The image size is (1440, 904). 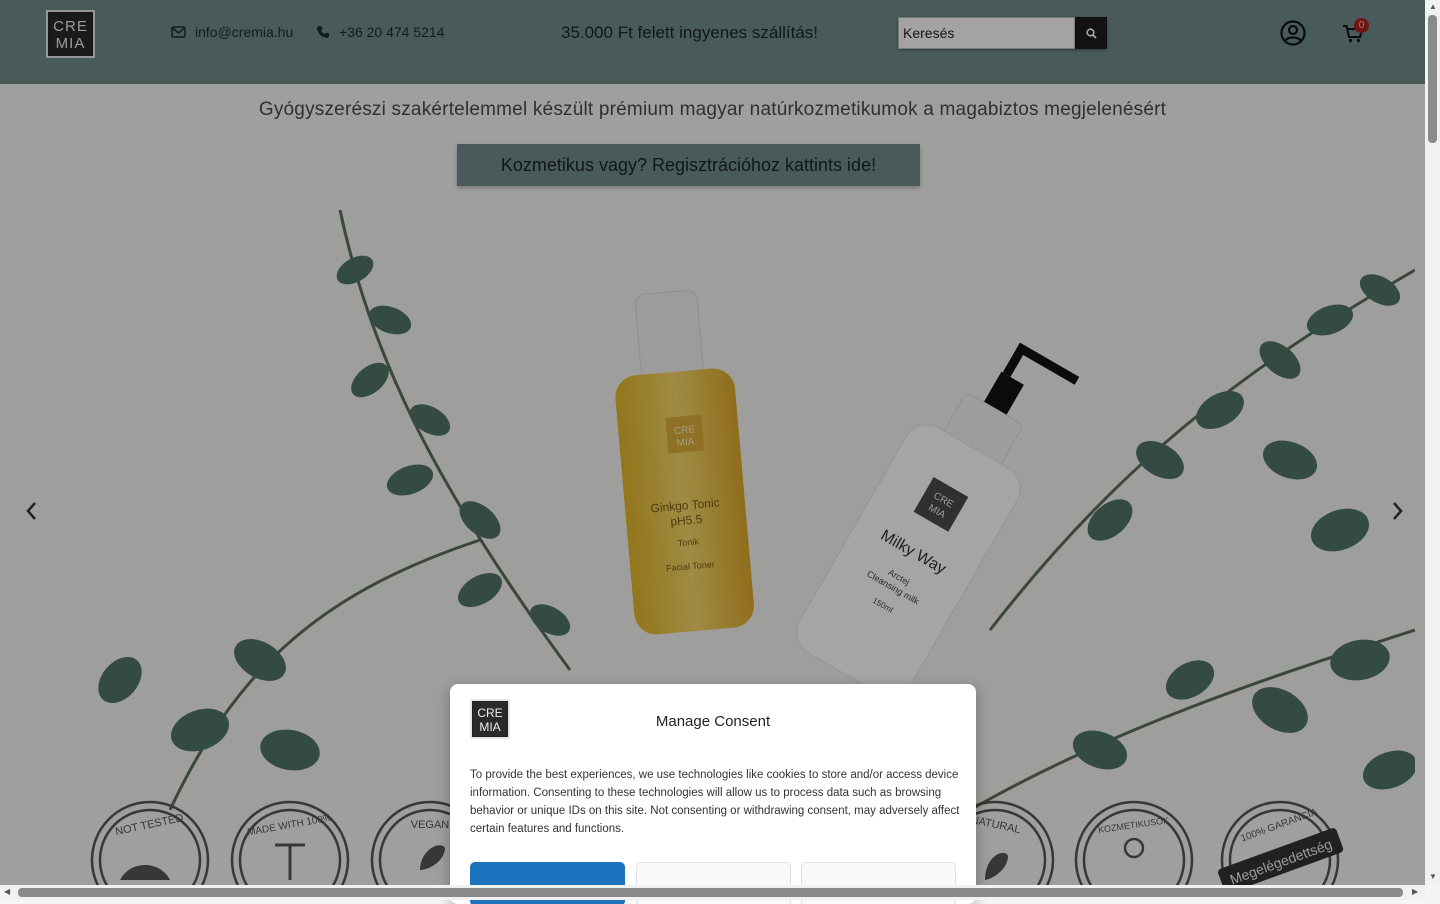 What do you see at coordinates (1433, 876) in the screenshot?
I see `scroll-down-arrow: ▼` at bounding box center [1433, 876].